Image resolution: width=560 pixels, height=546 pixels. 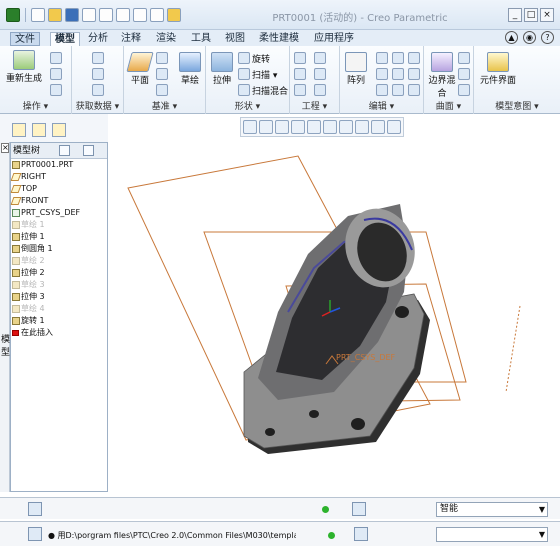 I want to click on style-icon, so click(x=464, y=74).